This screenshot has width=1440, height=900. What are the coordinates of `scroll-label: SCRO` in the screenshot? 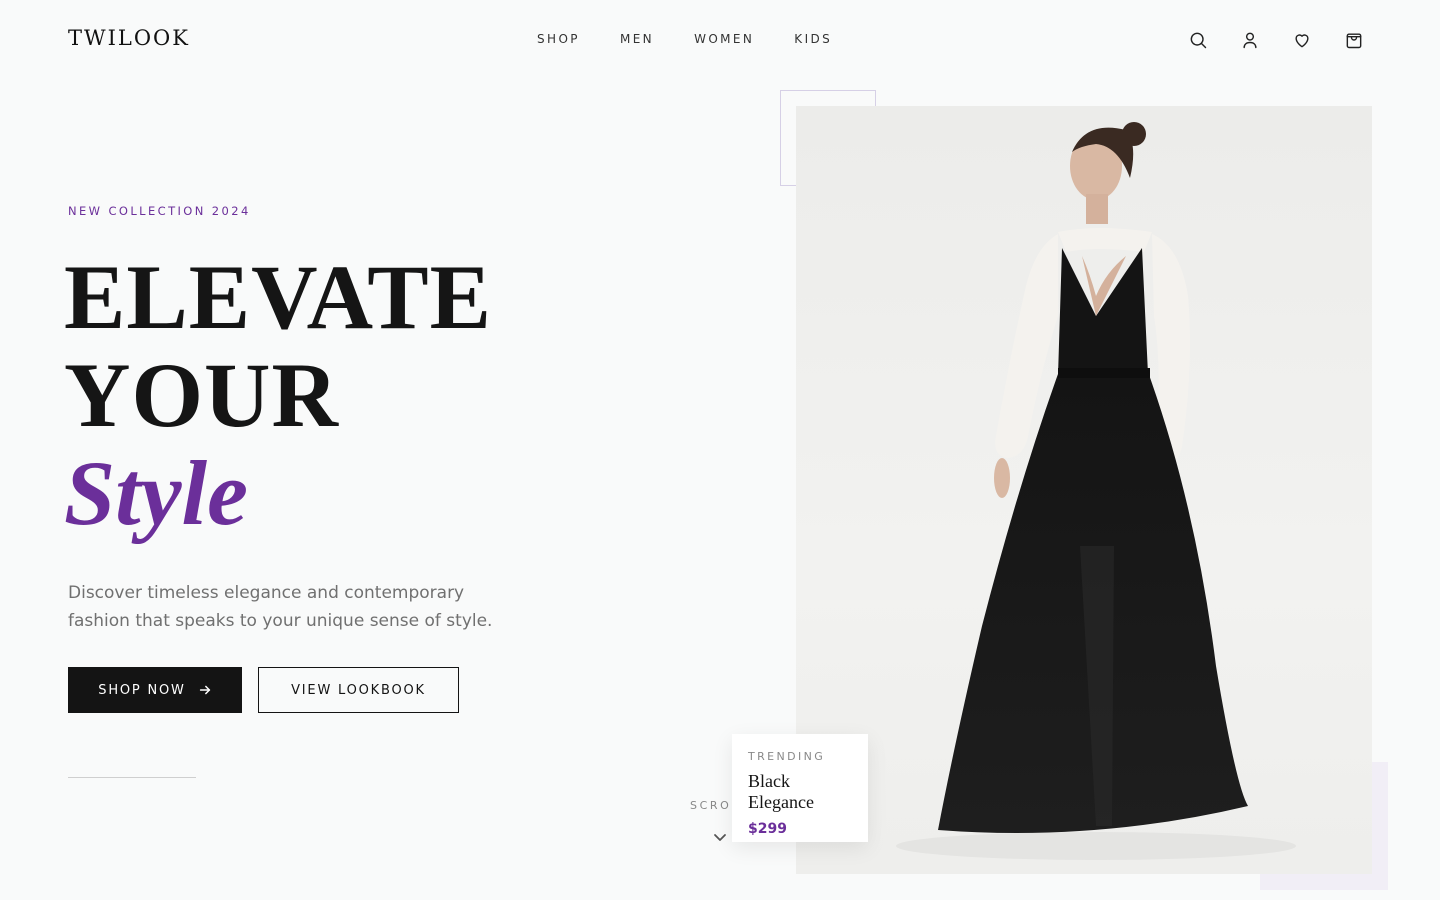 It's located at (711, 805).